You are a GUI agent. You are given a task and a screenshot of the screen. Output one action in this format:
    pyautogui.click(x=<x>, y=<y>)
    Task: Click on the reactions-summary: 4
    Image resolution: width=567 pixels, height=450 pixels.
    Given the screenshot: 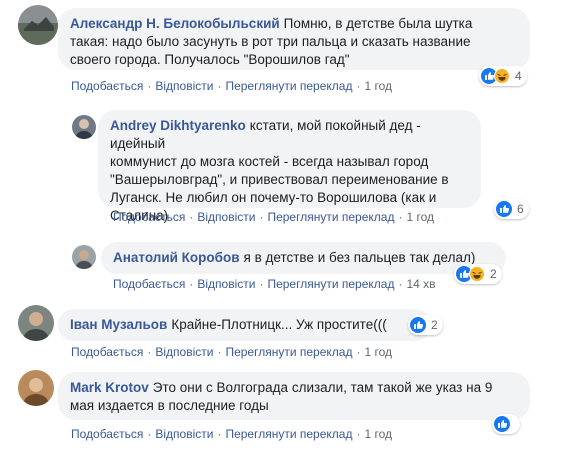 What is the action you would take?
    pyautogui.click(x=503, y=76)
    